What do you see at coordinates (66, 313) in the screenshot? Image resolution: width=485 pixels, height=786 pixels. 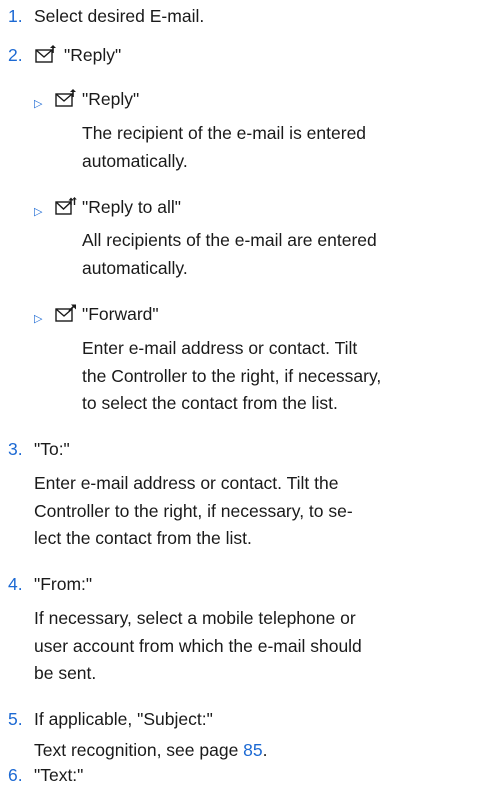 I see `forward-mail-icon` at bounding box center [66, 313].